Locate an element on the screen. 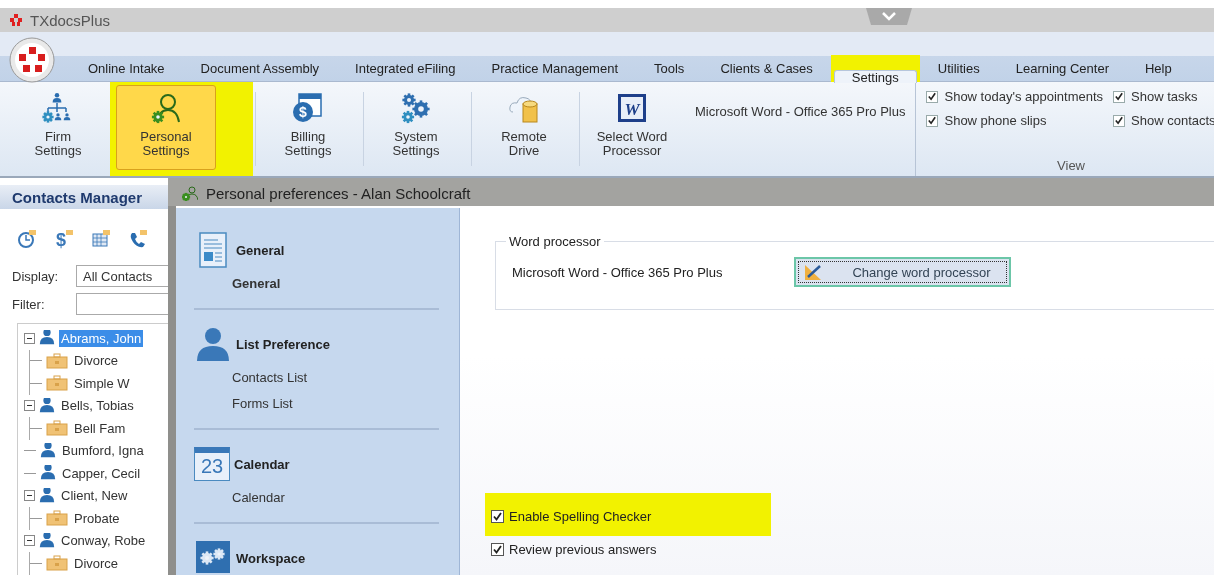 This screenshot has height=575, width=1214. tree-item: Client, New is located at coordinates (94, 496).